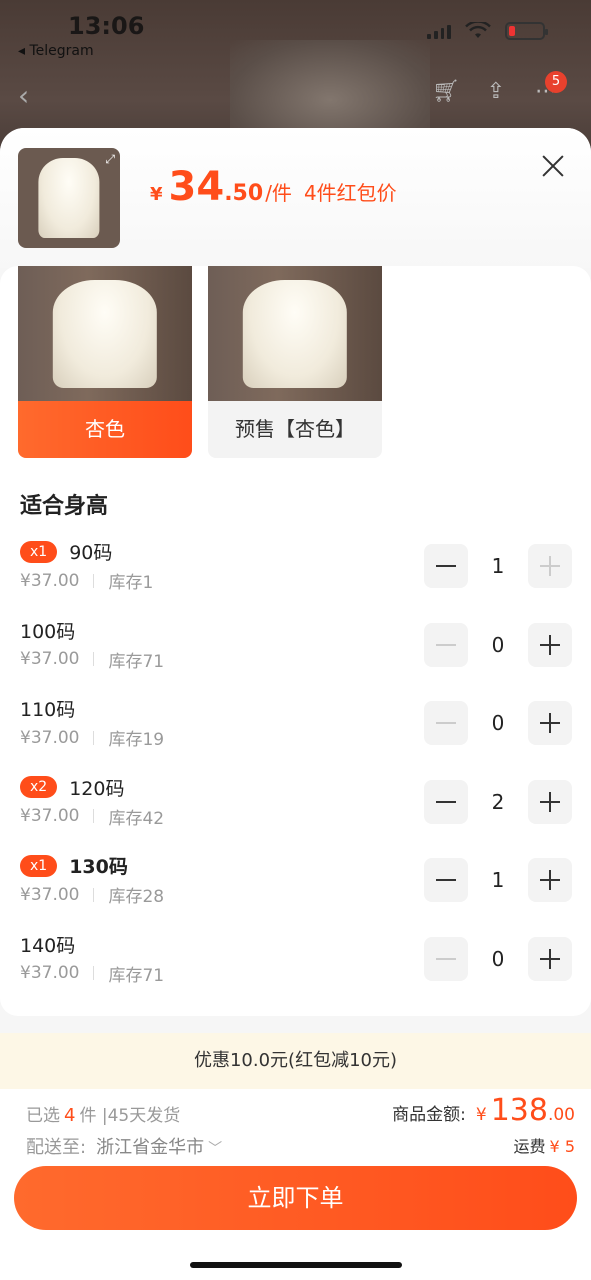 Image resolution: width=591 pixels, height=1280 pixels. What do you see at coordinates (478, 30) in the screenshot?
I see `wifi-icon` at bounding box center [478, 30].